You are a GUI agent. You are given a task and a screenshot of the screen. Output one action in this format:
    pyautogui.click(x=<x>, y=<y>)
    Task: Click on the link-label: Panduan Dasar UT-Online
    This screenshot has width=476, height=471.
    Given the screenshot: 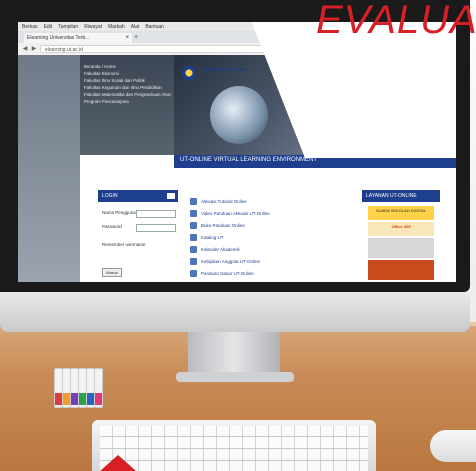 What is the action you would take?
    pyautogui.click(x=227, y=273)
    